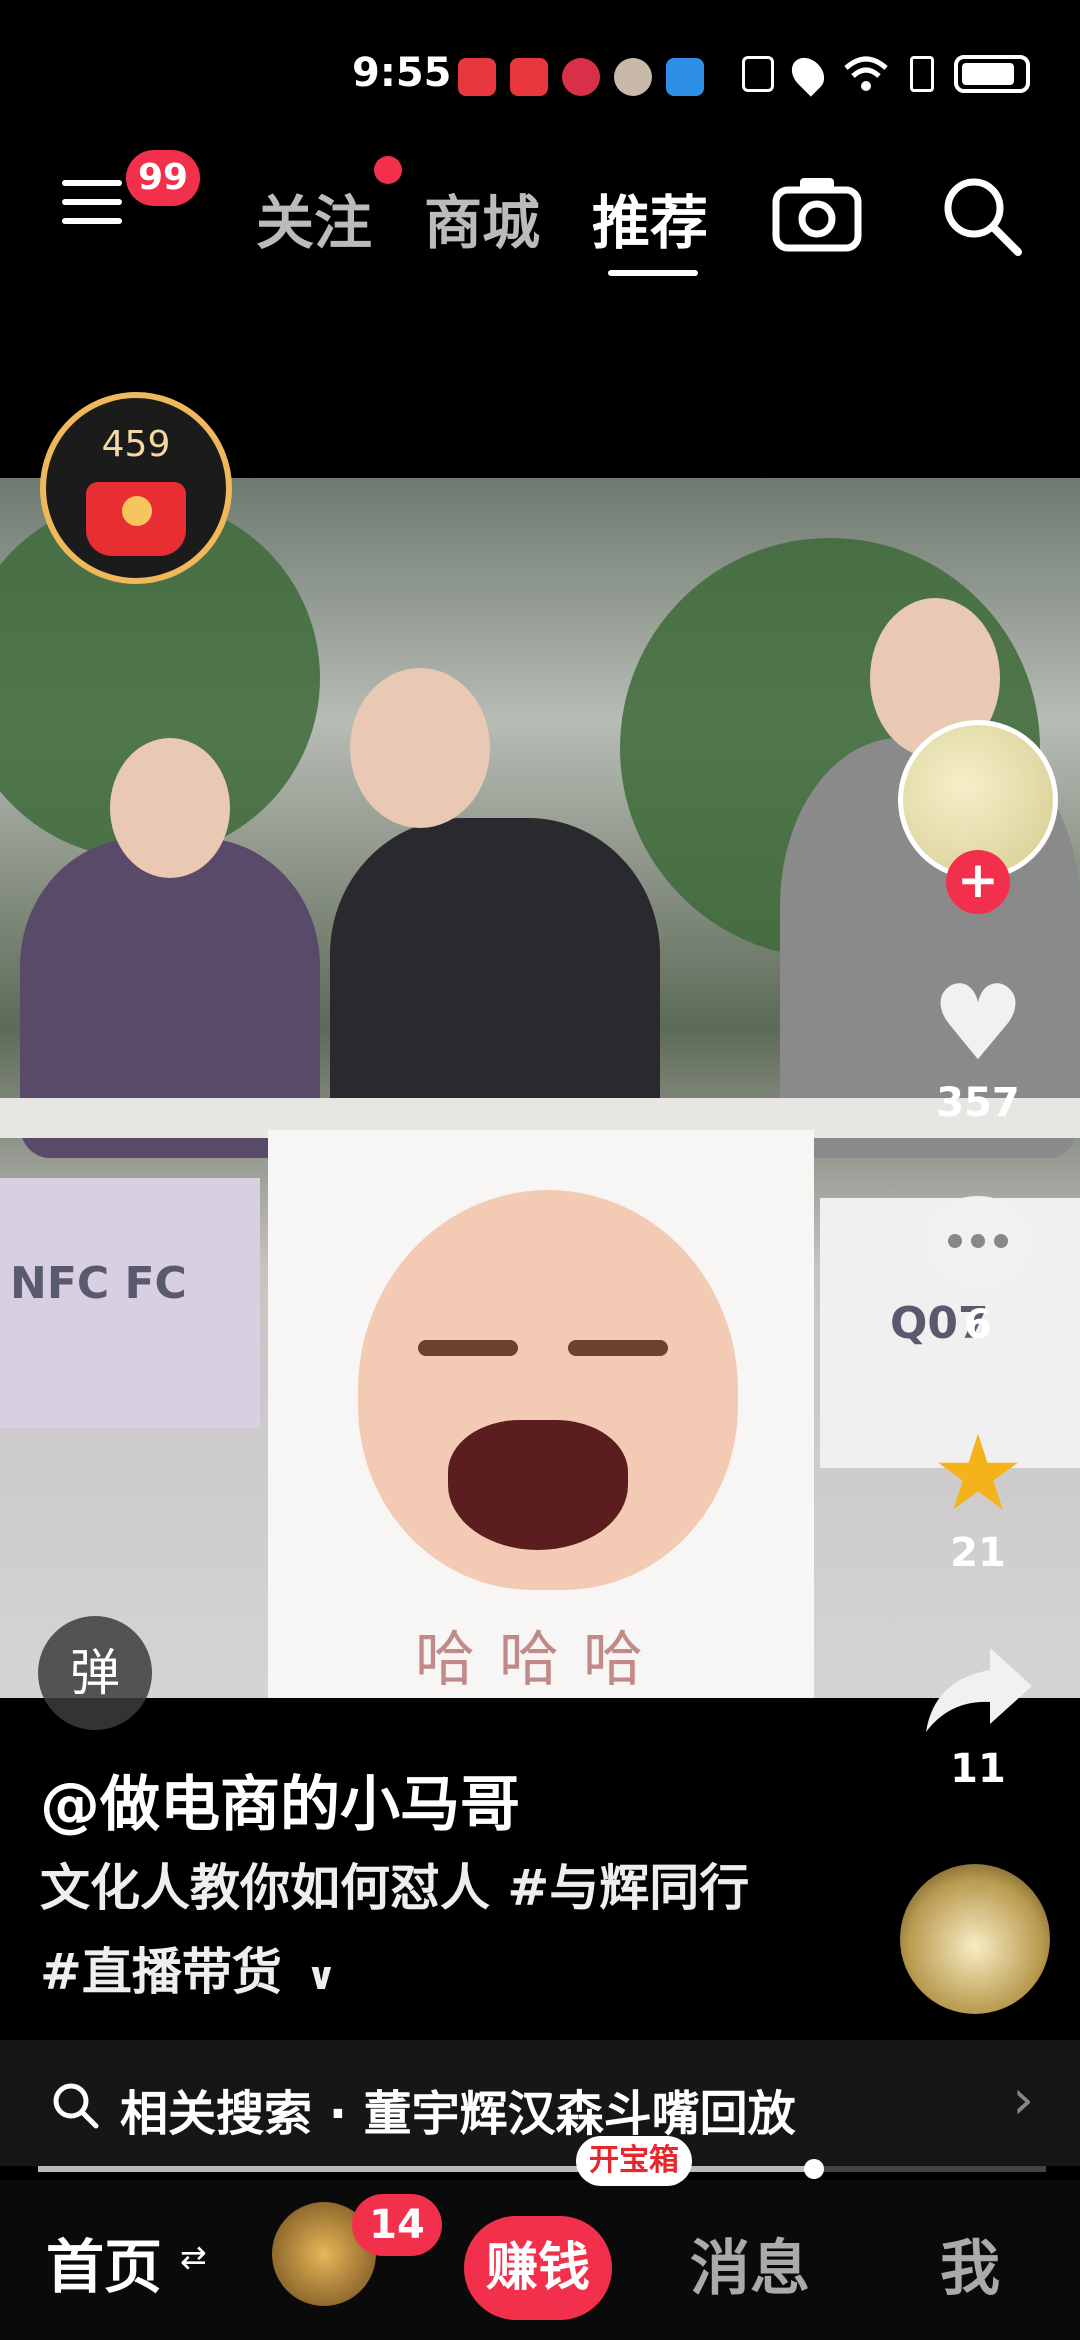 The height and width of the screenshot is (2340, 1080). Describe the element at coordinates (538, 2268) in the screenshot. I see `nav-earn-button: 赚钱` at that location.